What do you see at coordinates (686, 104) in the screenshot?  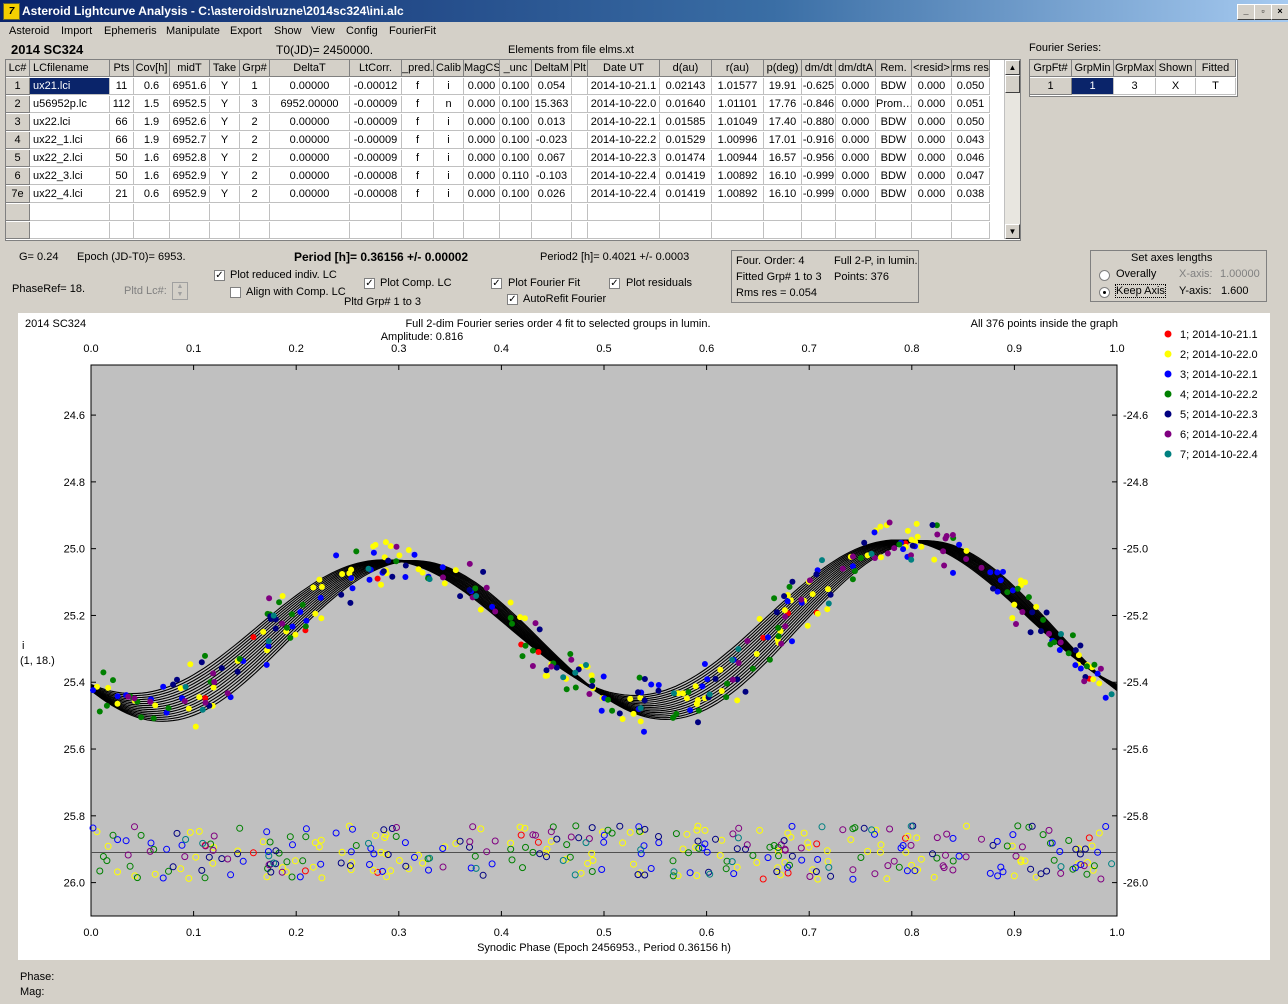 I see `table-cell: 0.01640` at bounding box center [686, 104].